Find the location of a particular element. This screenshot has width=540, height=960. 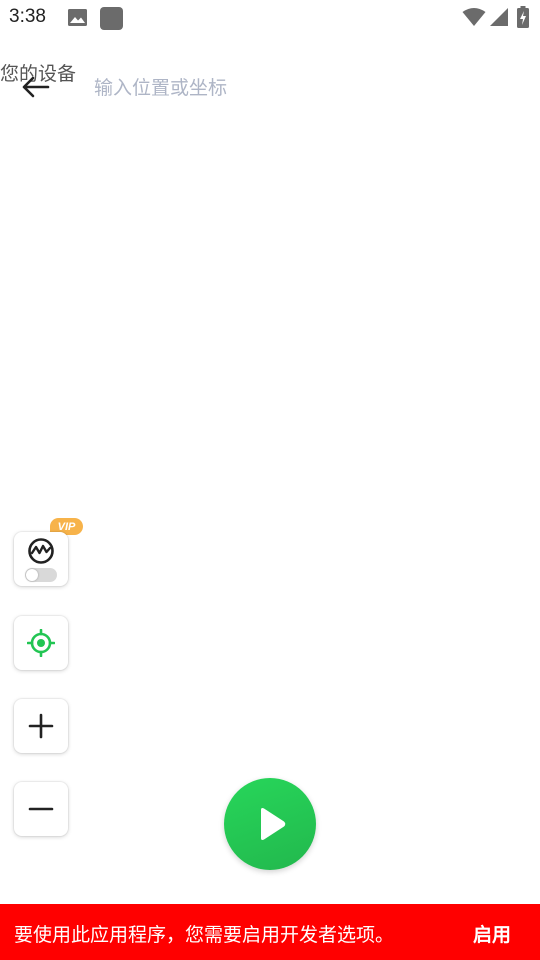

enable-button: 启用 is located at coordinates (492, 933).